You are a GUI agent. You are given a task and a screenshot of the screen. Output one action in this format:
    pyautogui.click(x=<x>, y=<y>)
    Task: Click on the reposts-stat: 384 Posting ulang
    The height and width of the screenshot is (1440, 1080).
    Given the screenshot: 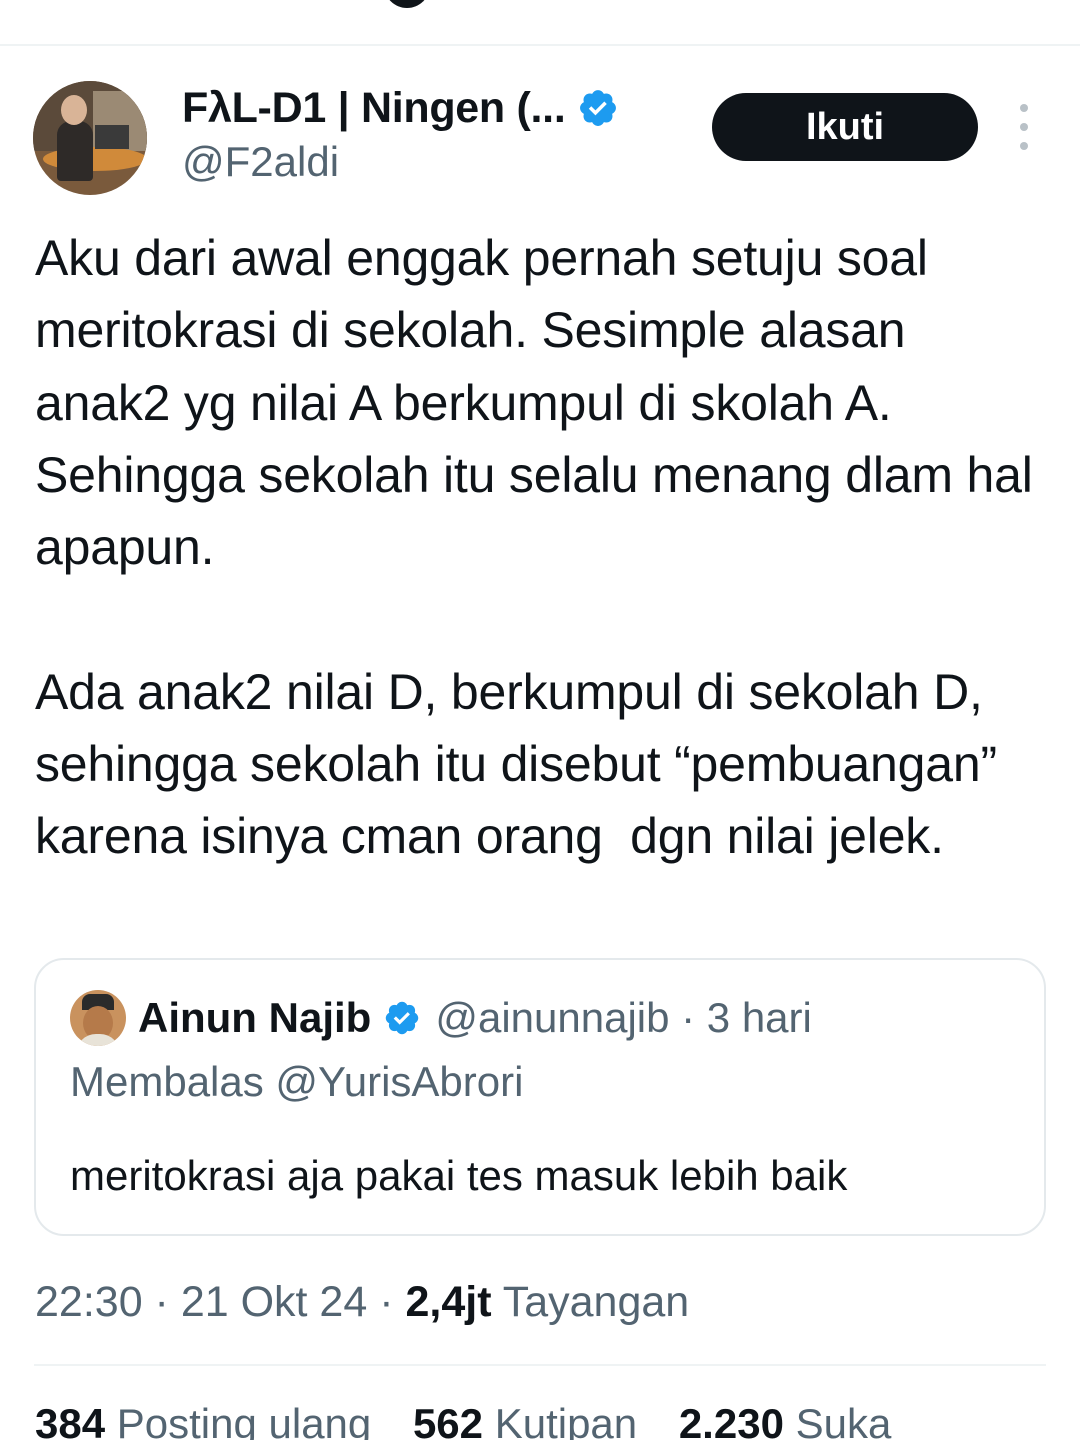 What is the action you would take?
    pyautogui.click(x=203, y=1420)
    